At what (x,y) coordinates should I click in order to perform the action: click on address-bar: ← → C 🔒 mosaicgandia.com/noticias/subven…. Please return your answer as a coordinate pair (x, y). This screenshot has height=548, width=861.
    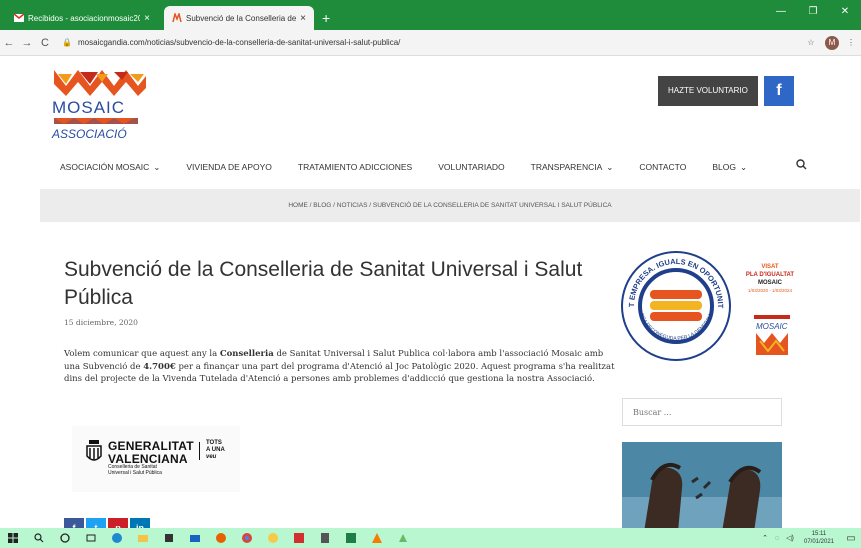
    Looking at the image, I should click on (430, 43).